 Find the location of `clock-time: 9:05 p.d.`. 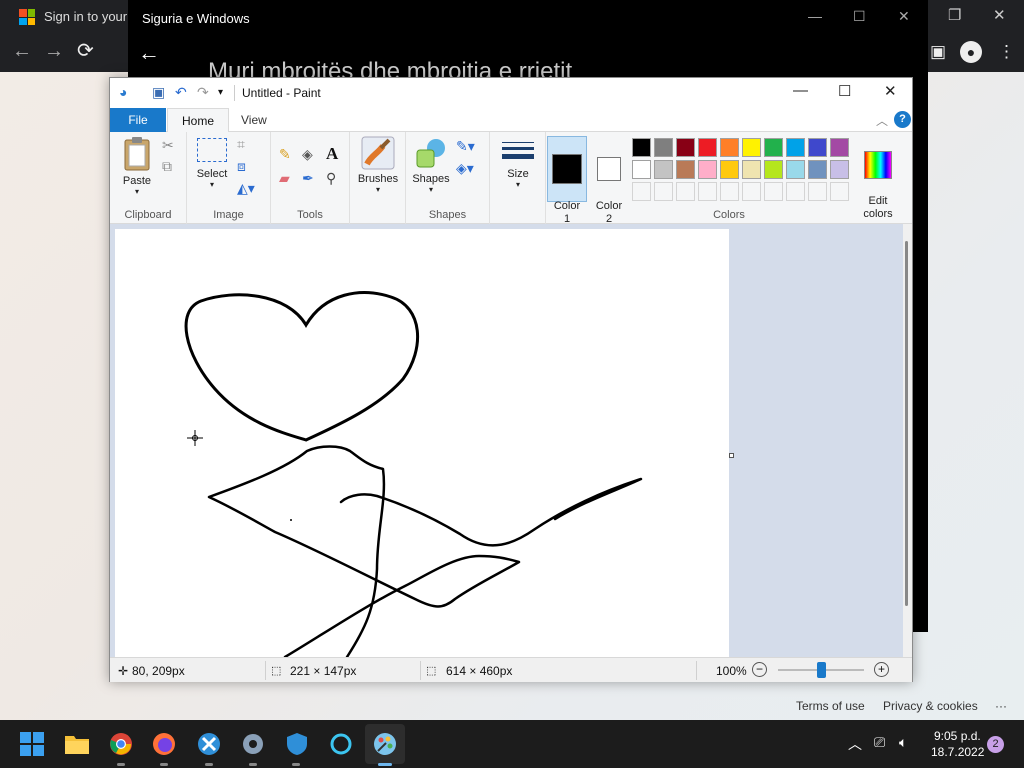

clock-time: 9:05 p.d. is located at coordinates (957, 736).